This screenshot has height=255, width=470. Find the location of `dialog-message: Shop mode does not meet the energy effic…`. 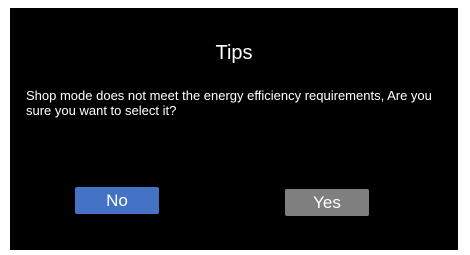

dialog-message: Shop mode does not meet the energy effic… is located at coordinates (229, 103).